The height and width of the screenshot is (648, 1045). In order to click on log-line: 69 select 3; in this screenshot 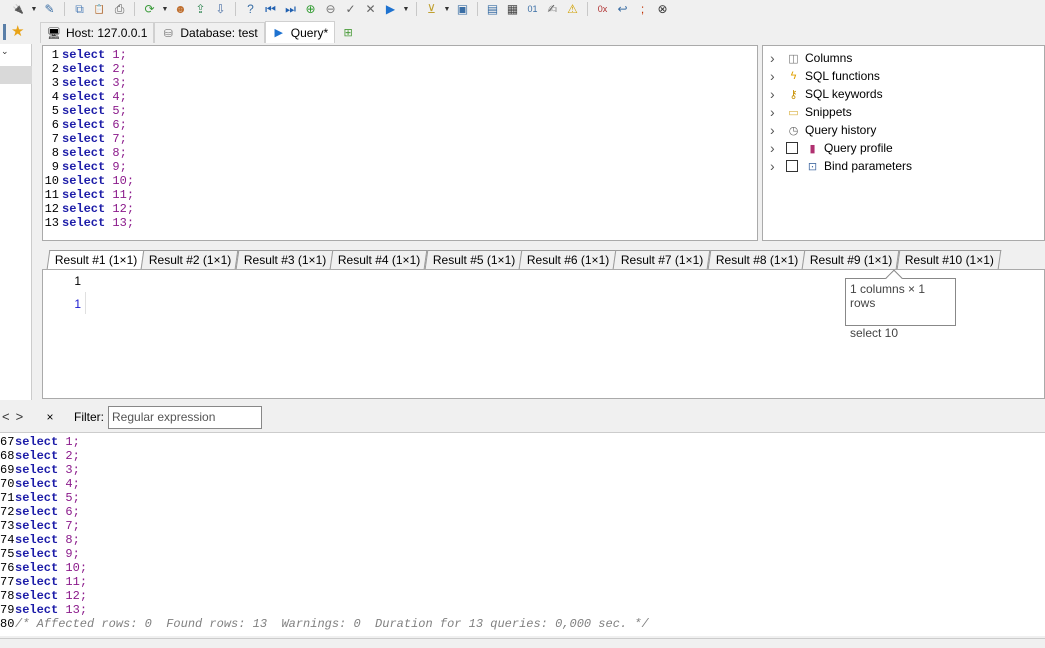, I will do `click(522, 470)`.